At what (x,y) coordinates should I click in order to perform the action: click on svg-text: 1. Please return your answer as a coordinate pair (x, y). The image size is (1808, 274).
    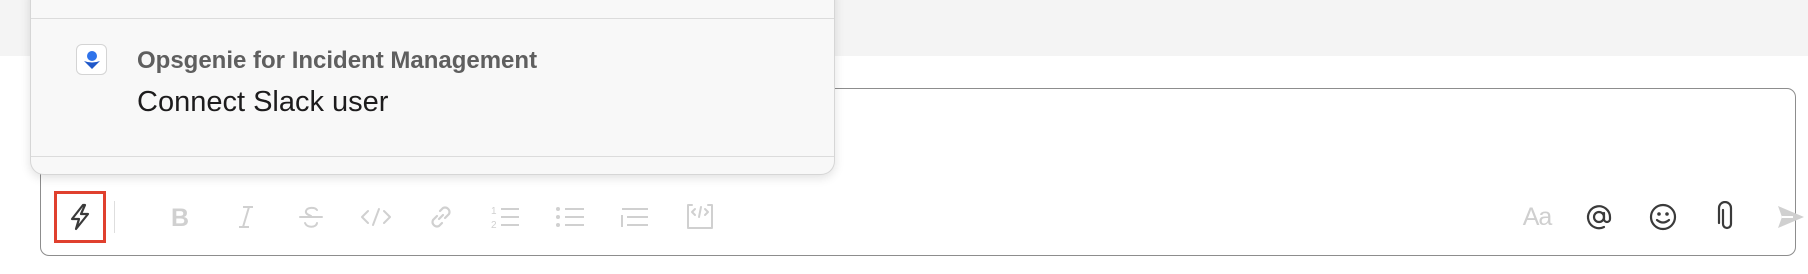
    Looking at the image, I should click on (494, 211).